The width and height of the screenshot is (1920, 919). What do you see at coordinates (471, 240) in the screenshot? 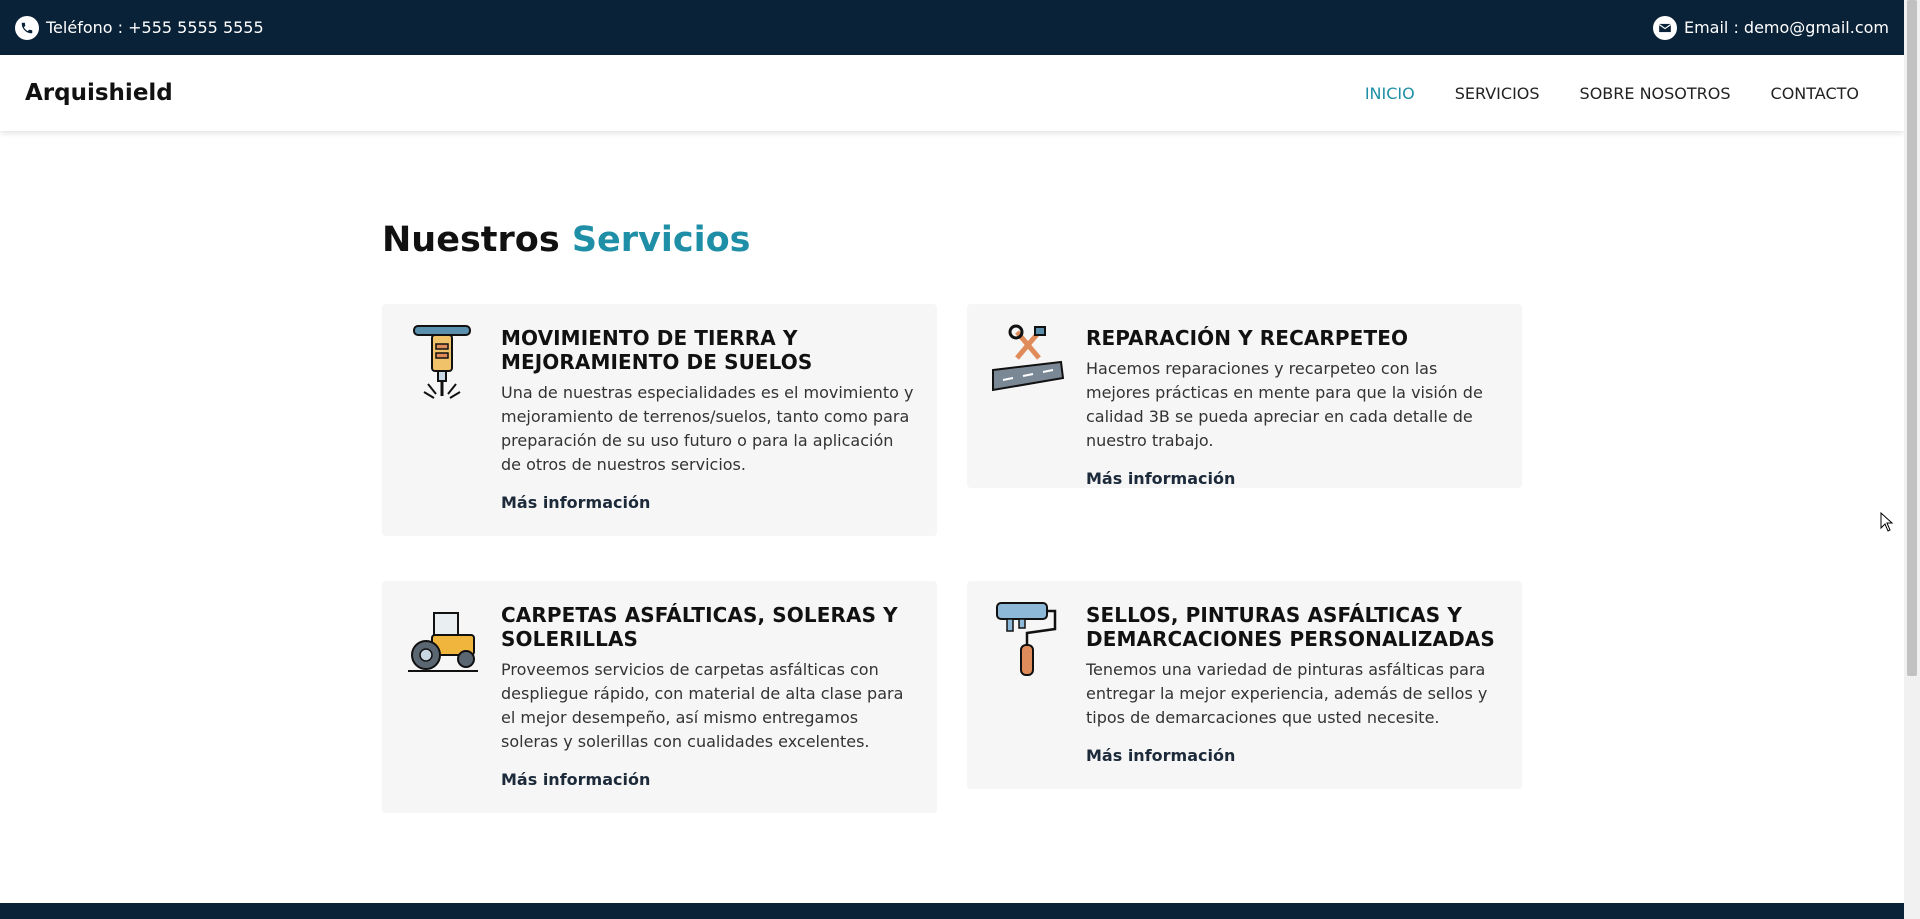
I see `section-title-main: Nuestros` at bounding box center [471, 240].